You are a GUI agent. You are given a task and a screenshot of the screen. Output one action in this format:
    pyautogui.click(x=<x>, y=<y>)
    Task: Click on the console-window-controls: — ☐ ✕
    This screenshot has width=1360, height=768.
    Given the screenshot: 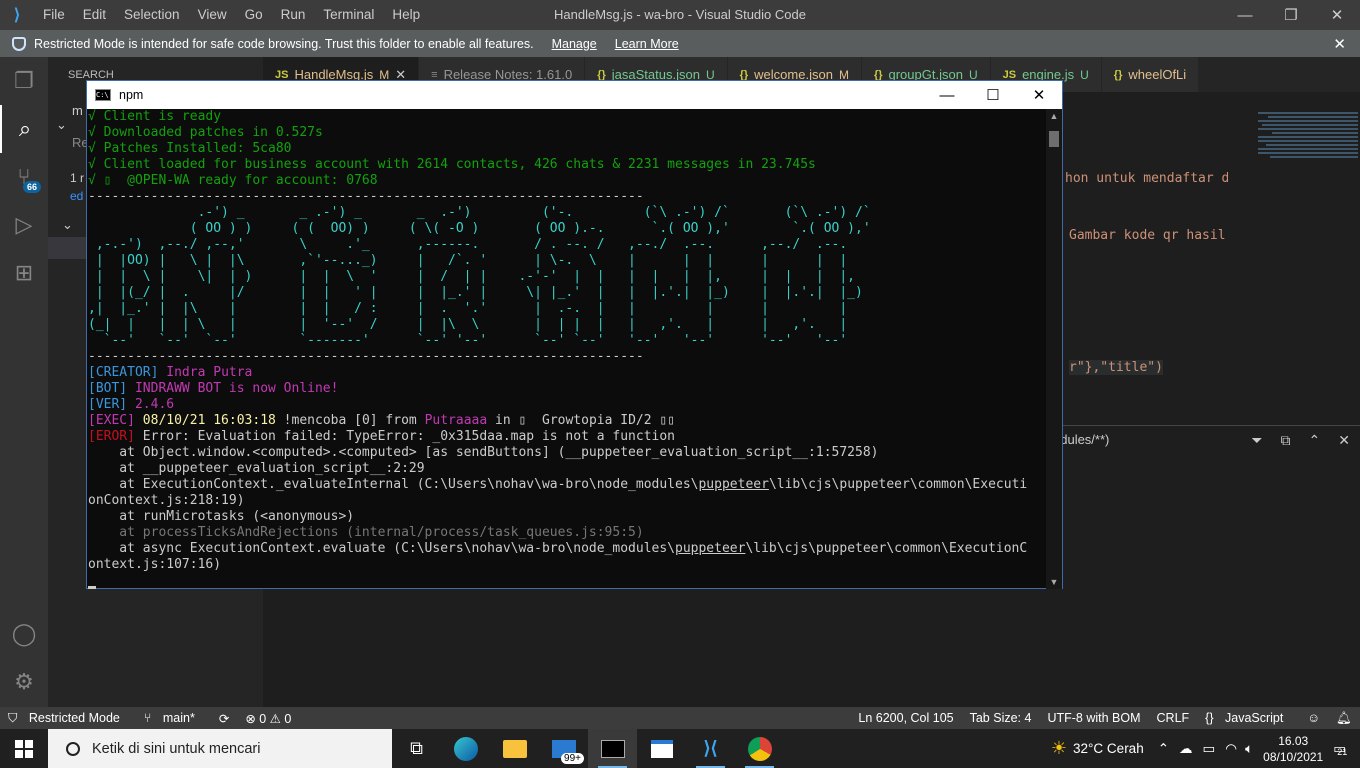 What is the action you would take?
    pyautogui.click(x=993, y=95)
    